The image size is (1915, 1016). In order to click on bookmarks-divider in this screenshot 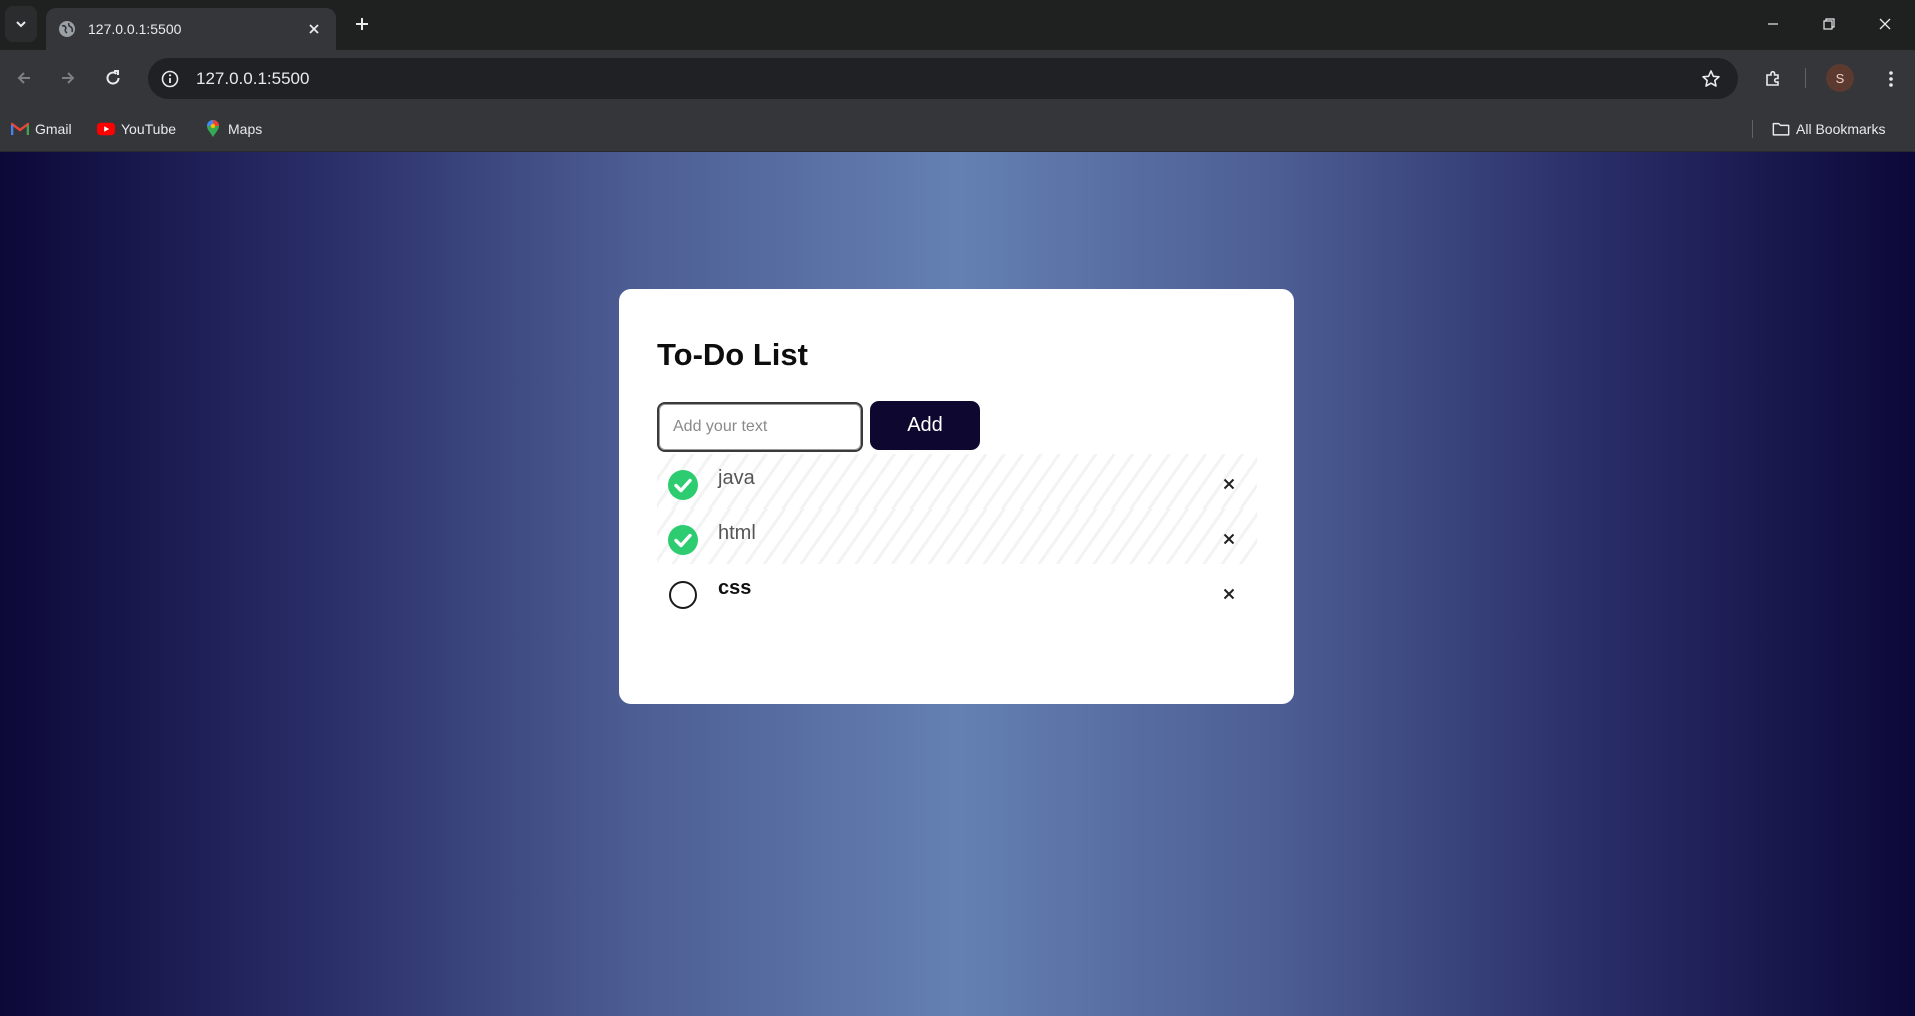, I will do `click(1752, 129)`.